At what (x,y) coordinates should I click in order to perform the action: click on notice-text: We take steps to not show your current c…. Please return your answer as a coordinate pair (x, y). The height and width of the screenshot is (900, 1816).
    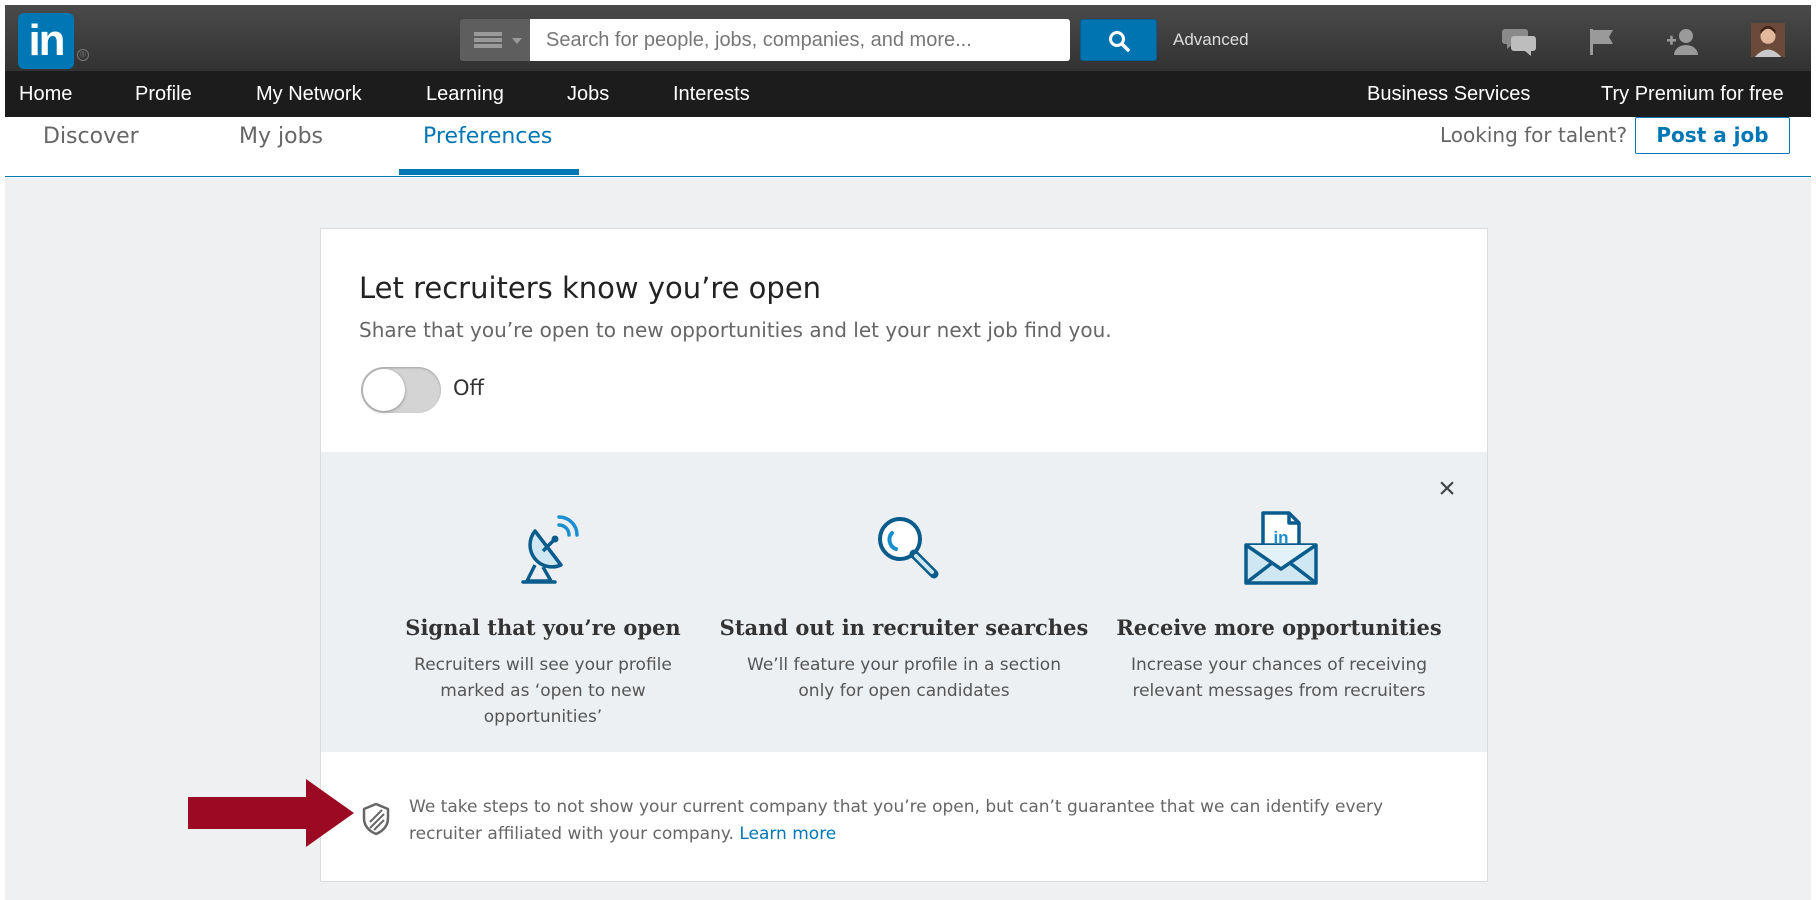
    Looking at the image, I should click on (909, 821).